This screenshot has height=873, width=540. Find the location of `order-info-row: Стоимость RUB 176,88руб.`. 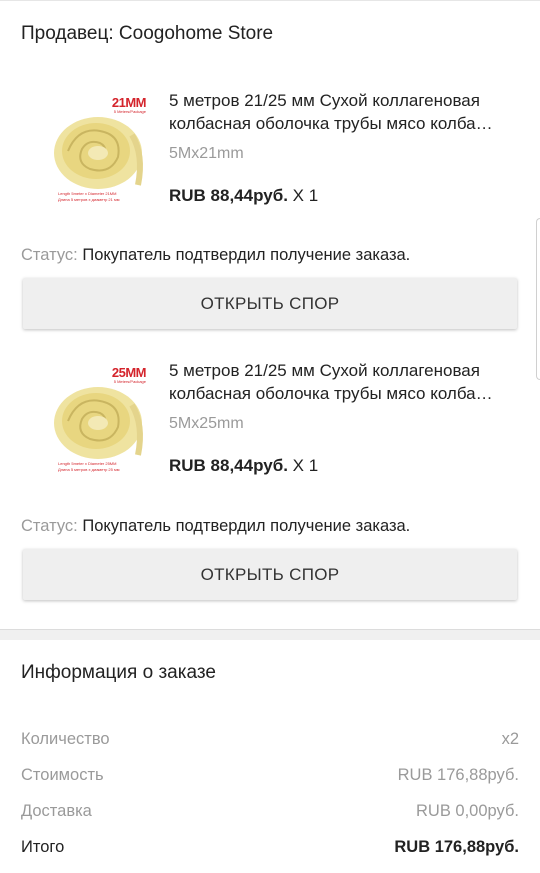

order-info-row: Стоимость RUB 176,88руб. is located at coordinates (270, 775).